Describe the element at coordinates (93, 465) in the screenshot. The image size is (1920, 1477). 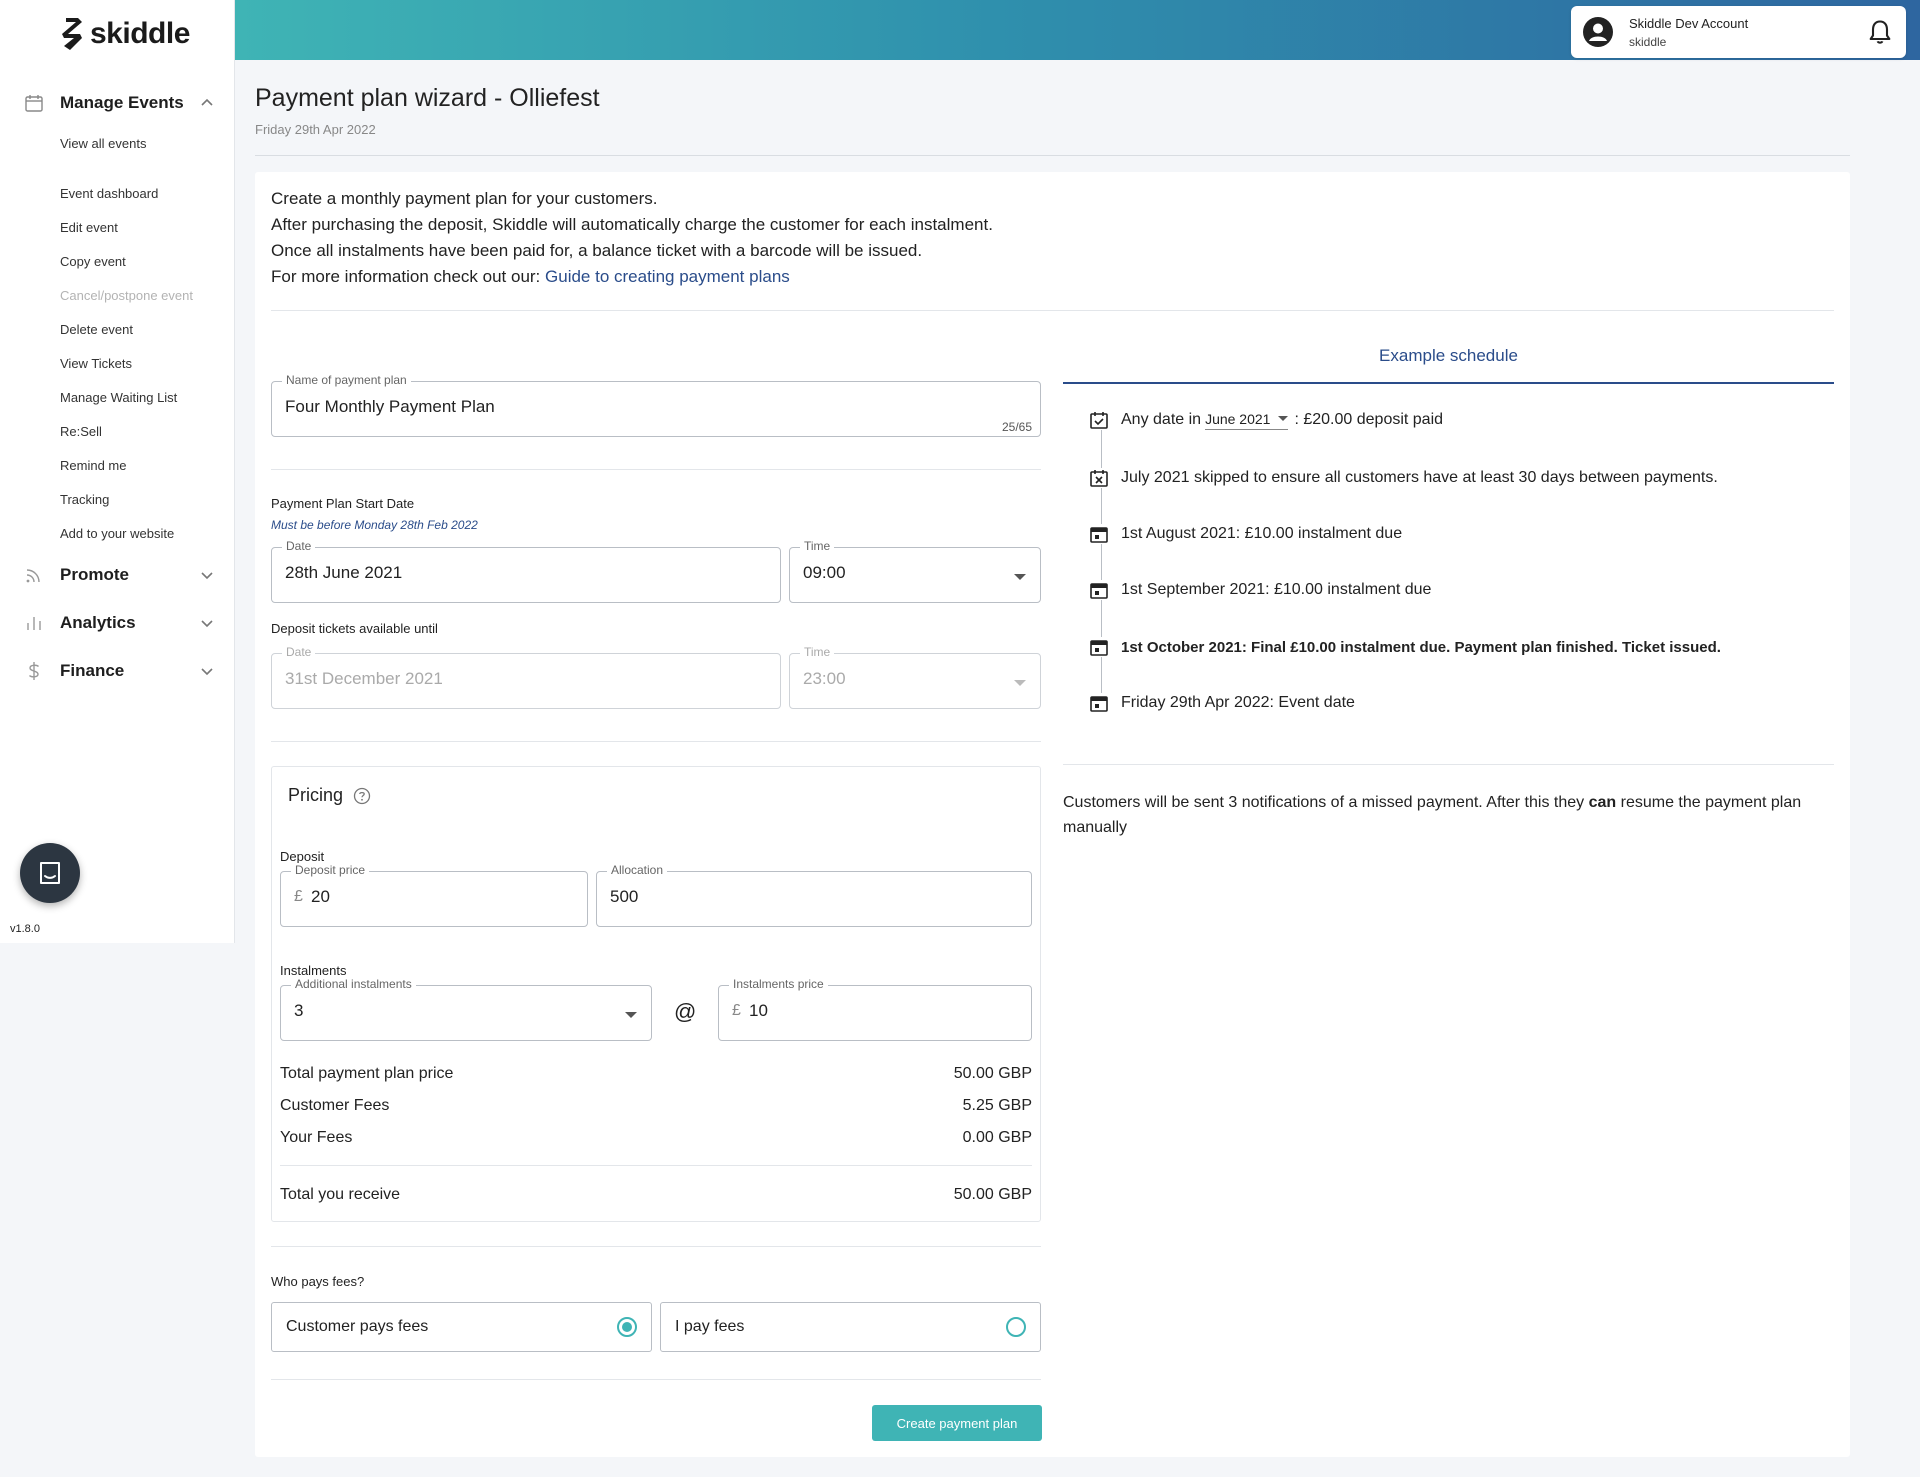
I see `sidebar-item-remind-me: Remind me` at that location.